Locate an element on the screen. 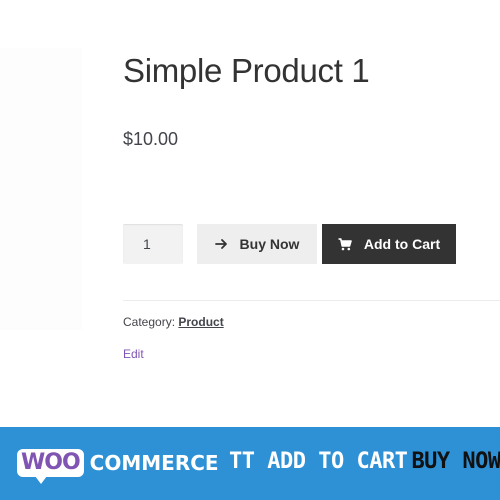 The height and width of the screenshot is (500, 500). woo-badge: WOO is located at coordinates (50, 466).